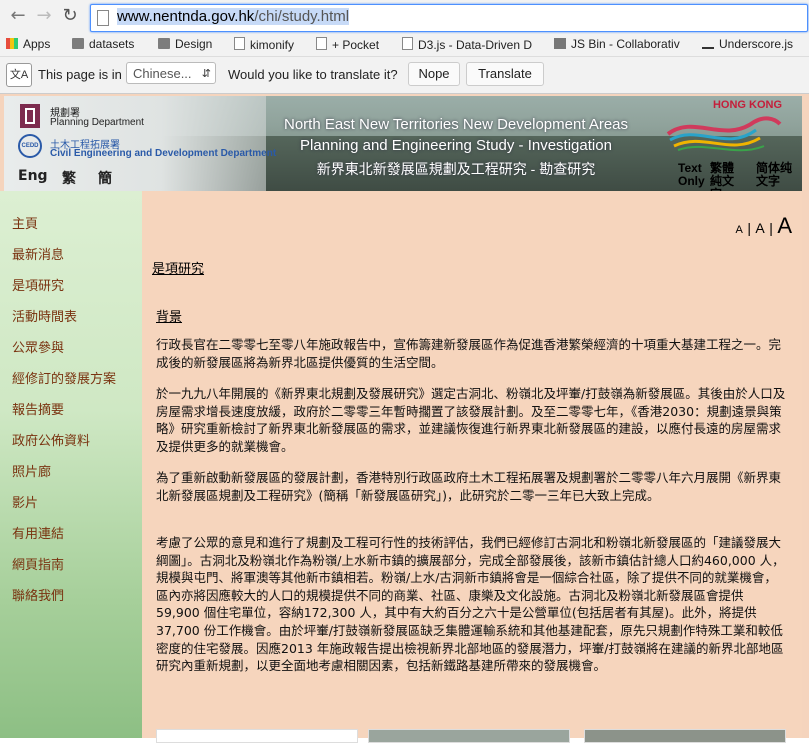 The width and height of the screenshot is (809, 743). I want to click on sidebar-item-site-guide: 網頁指南, so click(38, 563).